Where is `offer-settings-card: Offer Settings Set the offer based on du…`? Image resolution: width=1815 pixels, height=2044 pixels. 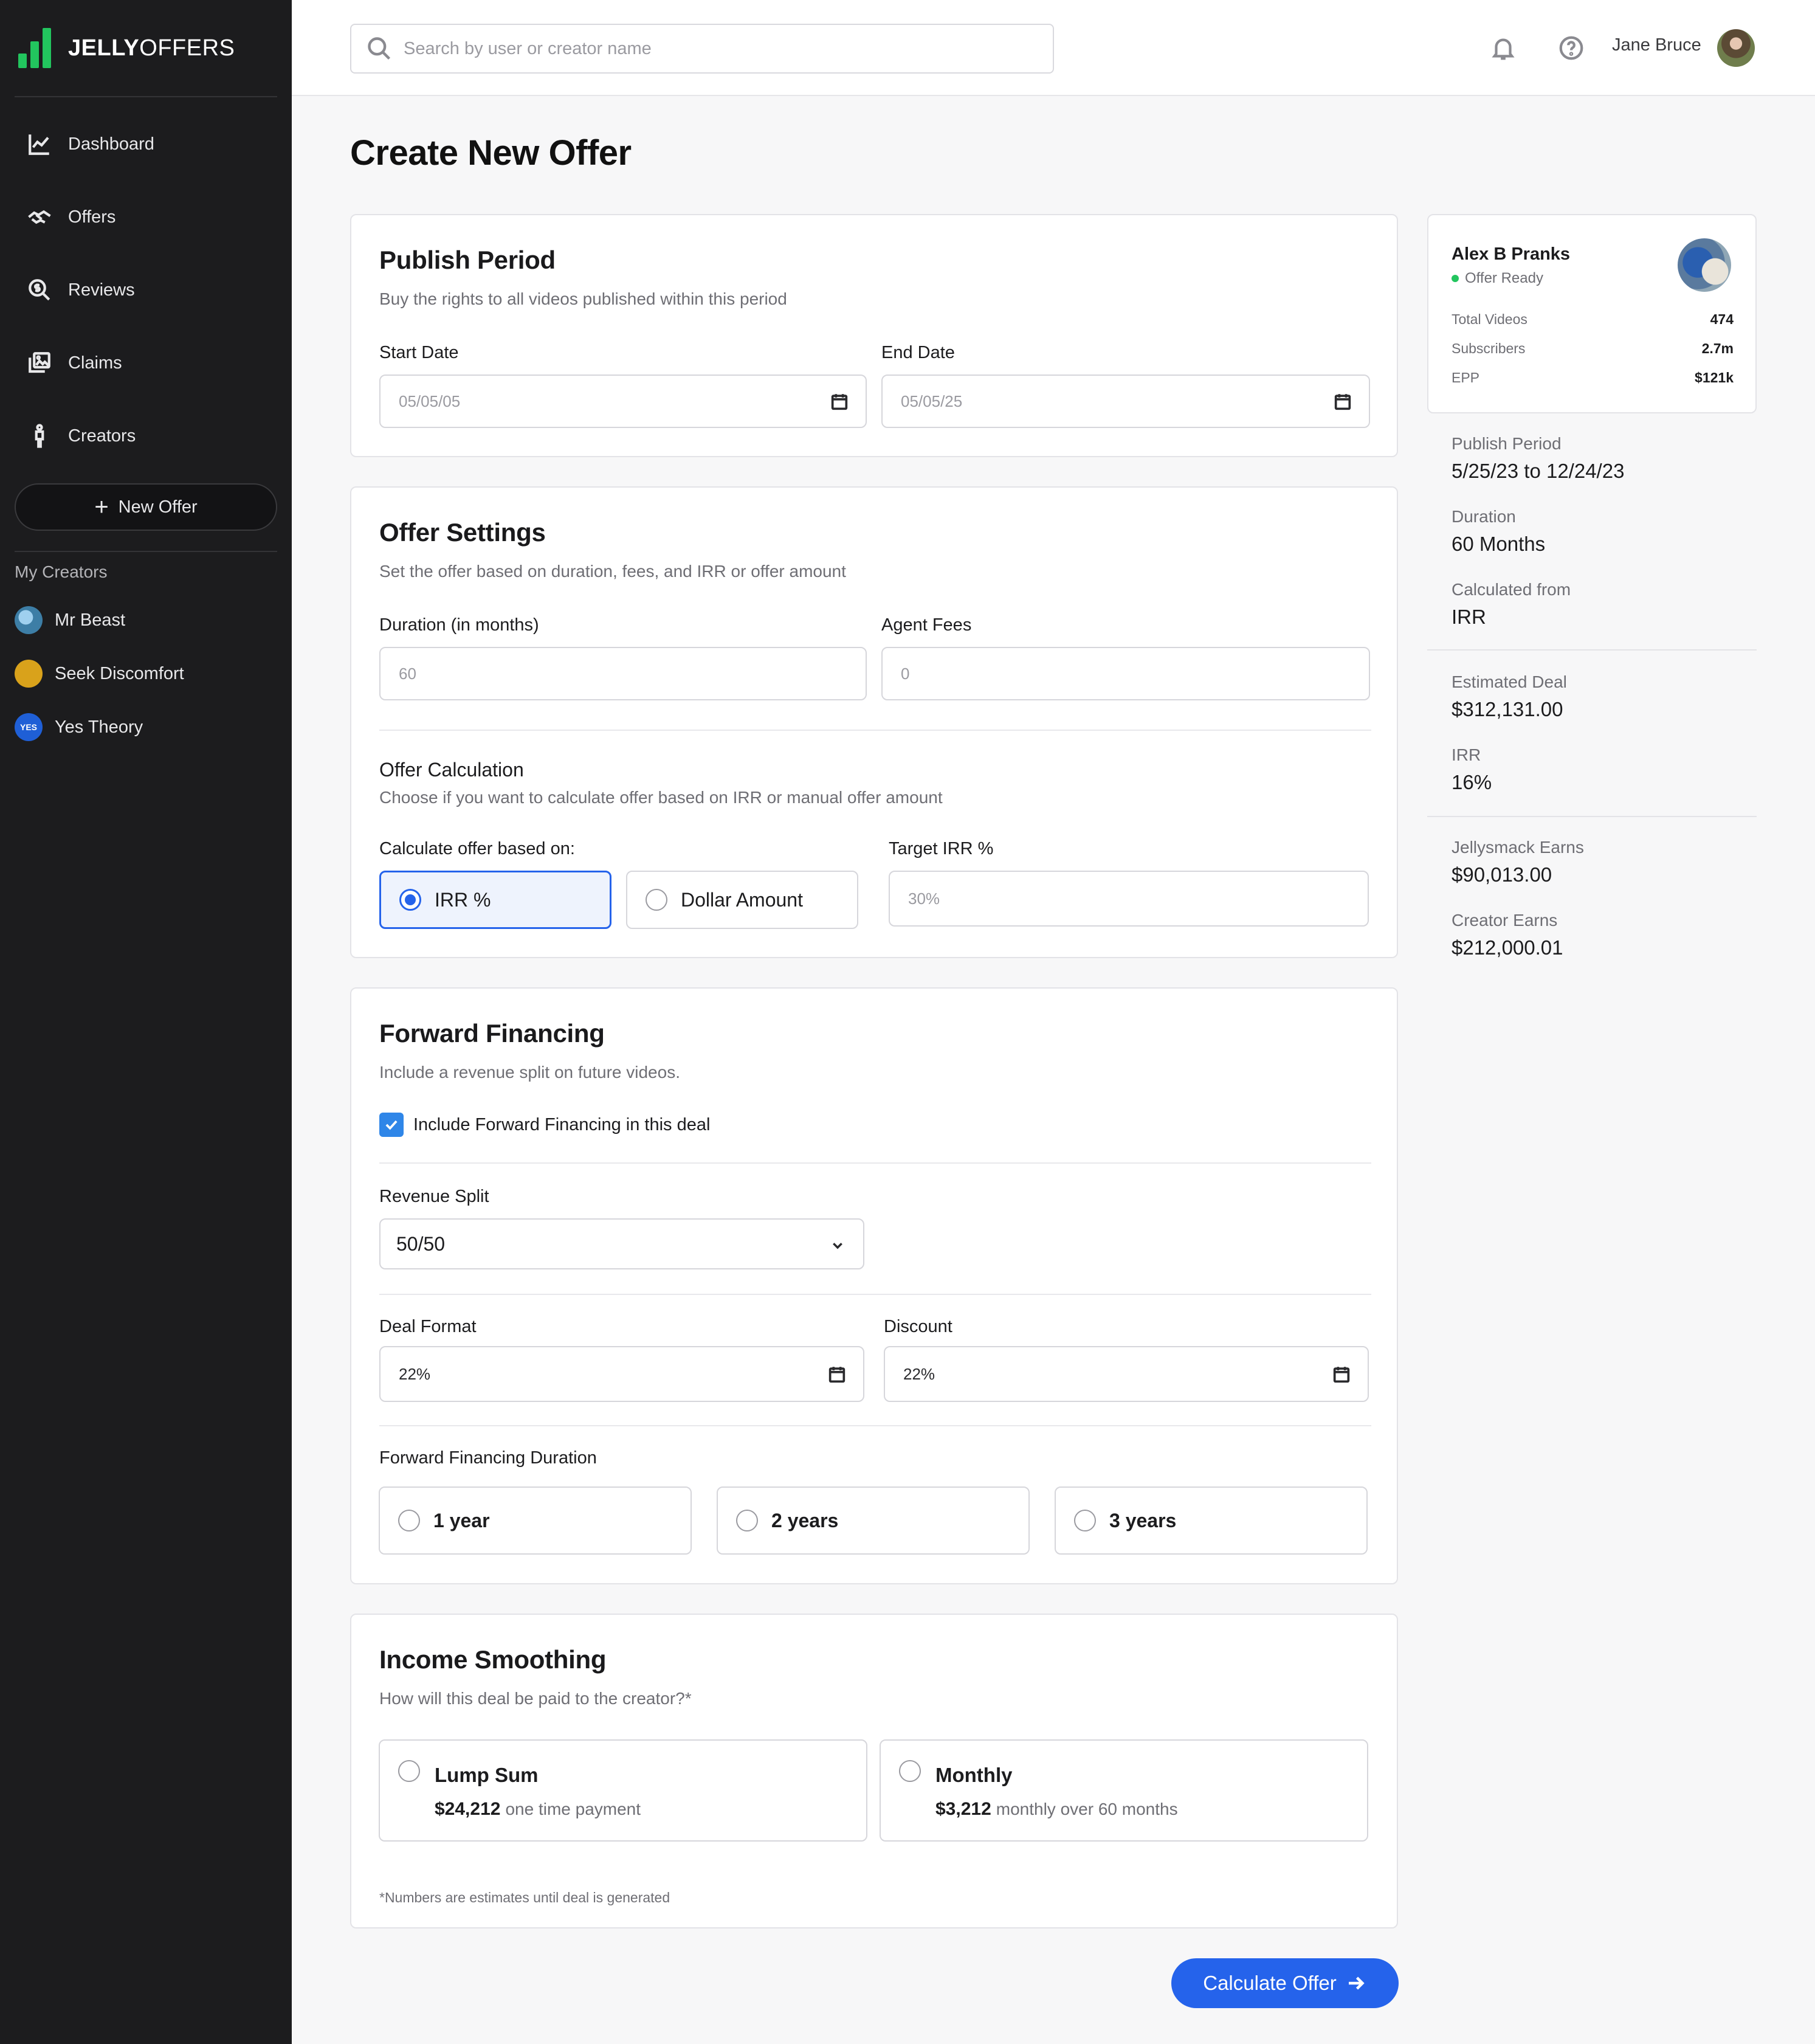 offer-settings-card: Offer Settings Set the offer based on du… is located at coordinates (874, 722).